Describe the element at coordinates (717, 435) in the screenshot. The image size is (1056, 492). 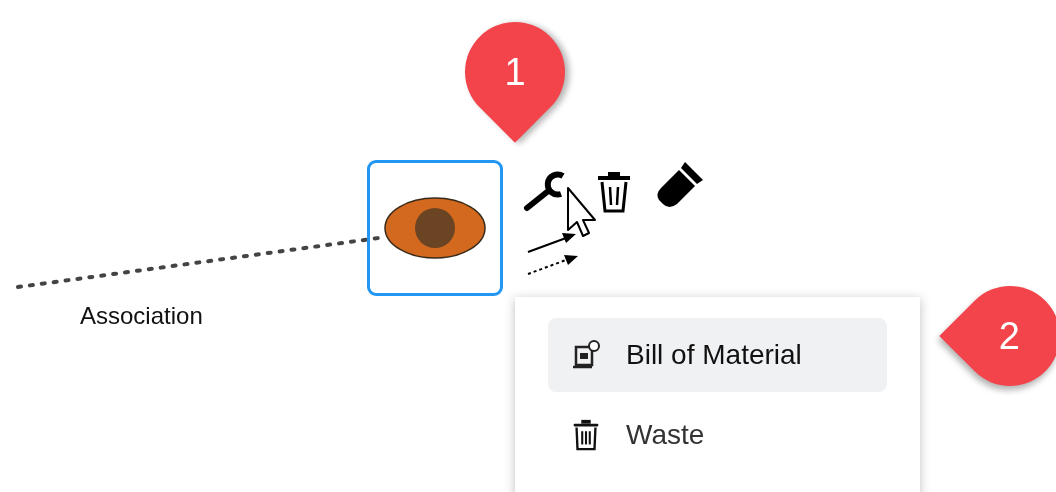
I see `menu-item: Waste` at that location.